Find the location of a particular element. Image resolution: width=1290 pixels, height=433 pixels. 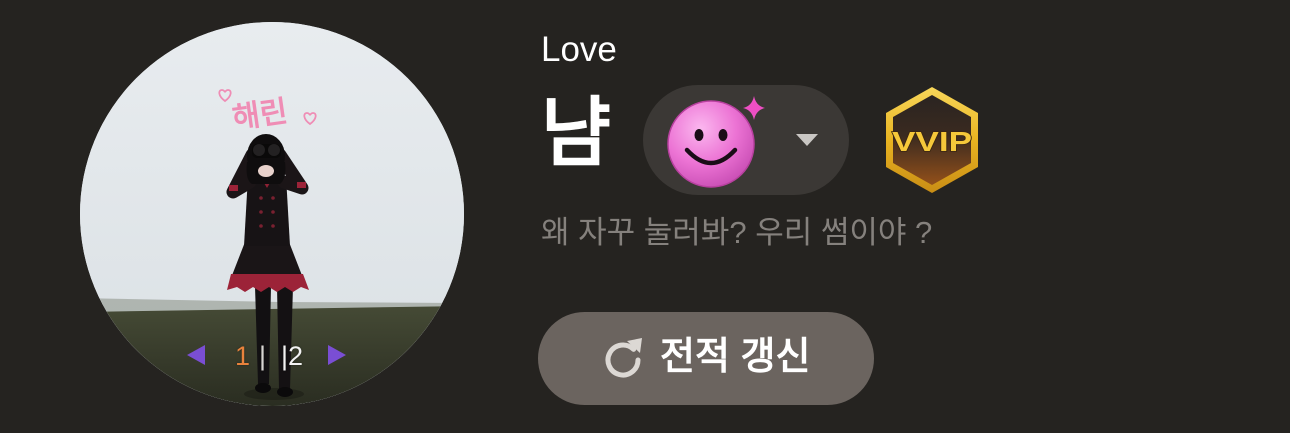

refresh-record-button: 전적 갱신 is located at coordinates (706, 358).